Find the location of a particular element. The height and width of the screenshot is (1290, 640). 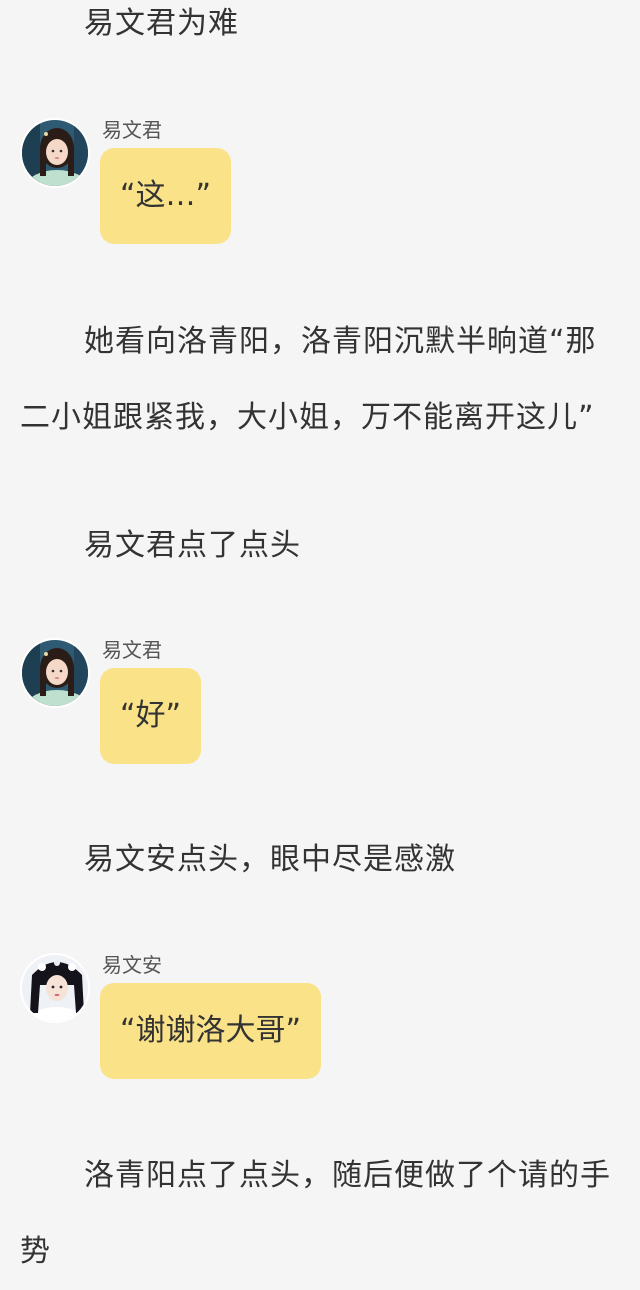

speaker-name: 易文安 is located at coordinates (132, 965).